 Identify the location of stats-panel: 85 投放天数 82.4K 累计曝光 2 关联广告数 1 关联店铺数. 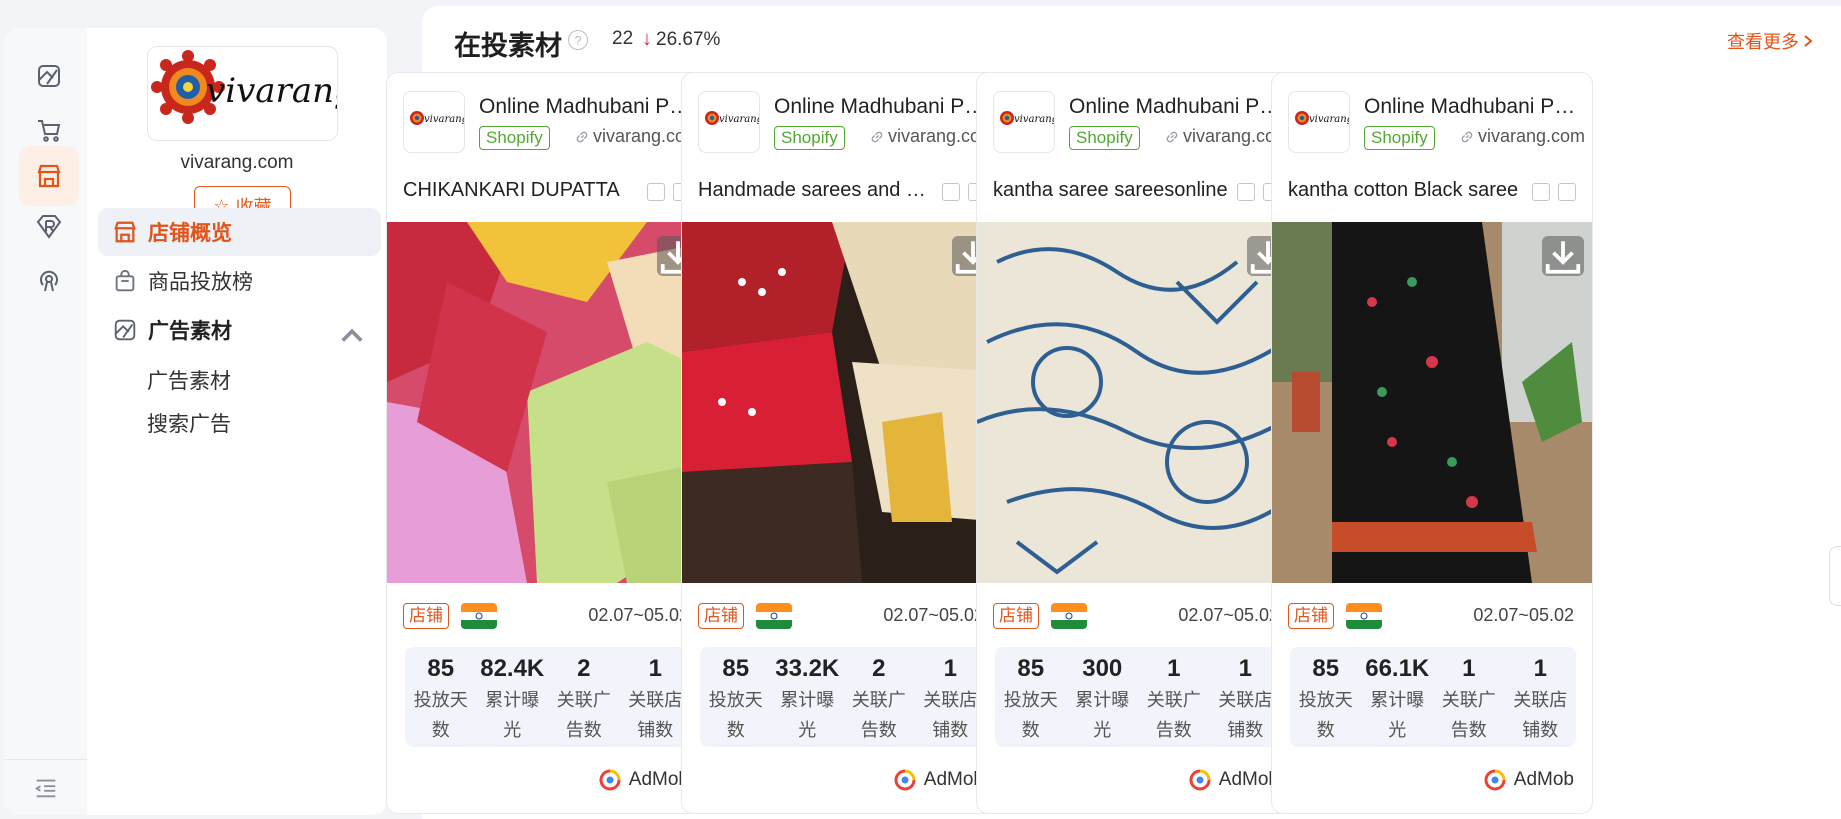
(548, 697).